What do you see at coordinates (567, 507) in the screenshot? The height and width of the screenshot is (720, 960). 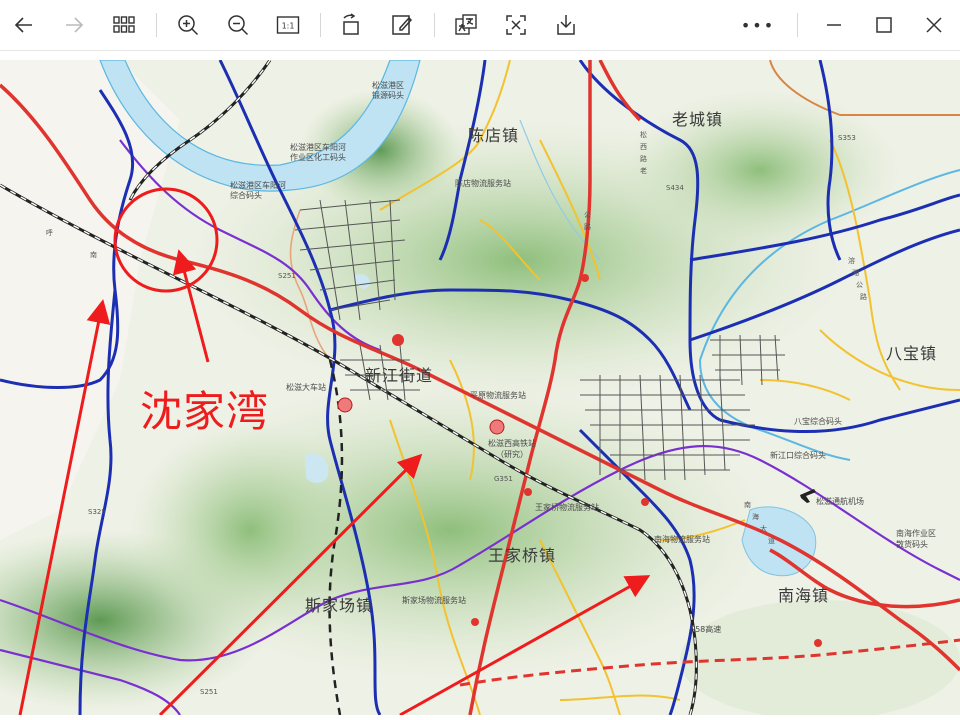 I see `map-label: 王家桥物流服务站` at bounding box center [567, 507].